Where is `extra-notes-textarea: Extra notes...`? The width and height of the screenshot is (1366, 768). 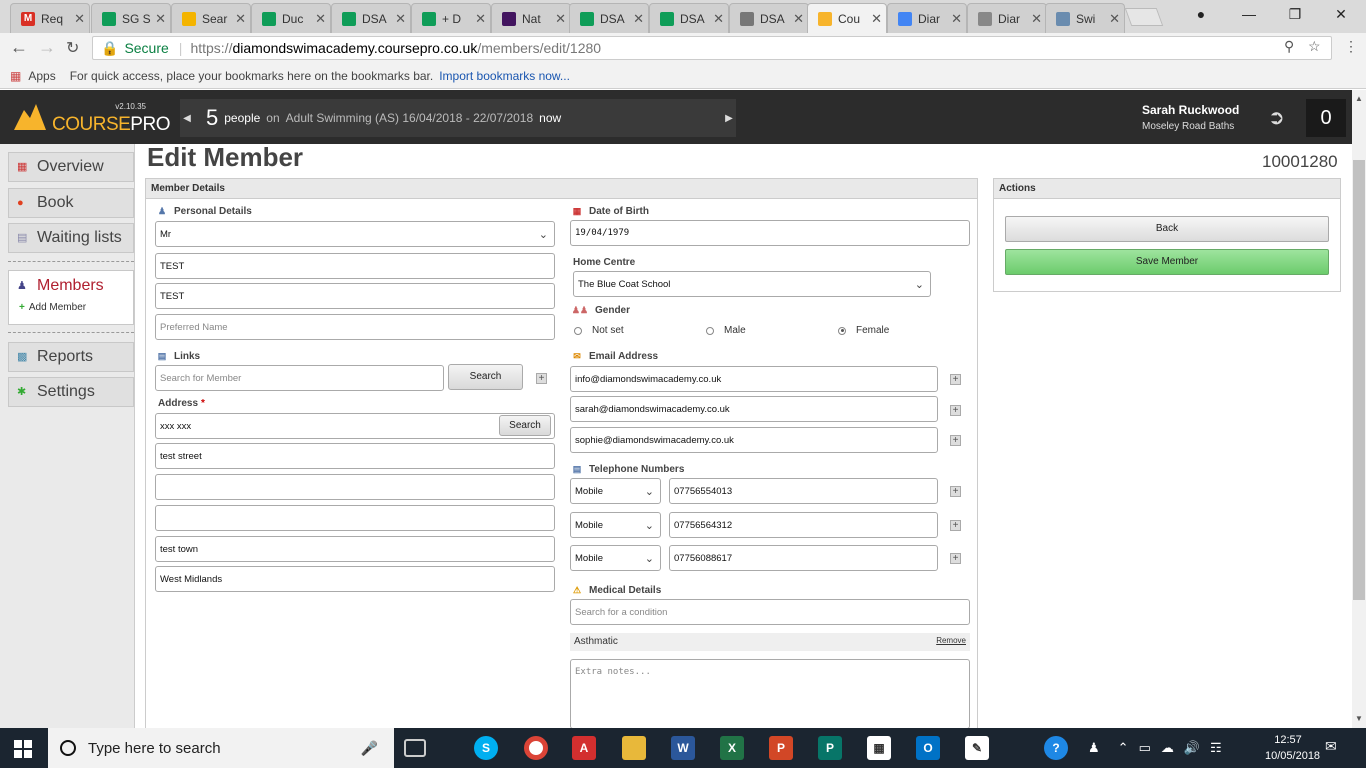
extra-notes-textarea: Extra notes... is located at coordinates (770, 694).